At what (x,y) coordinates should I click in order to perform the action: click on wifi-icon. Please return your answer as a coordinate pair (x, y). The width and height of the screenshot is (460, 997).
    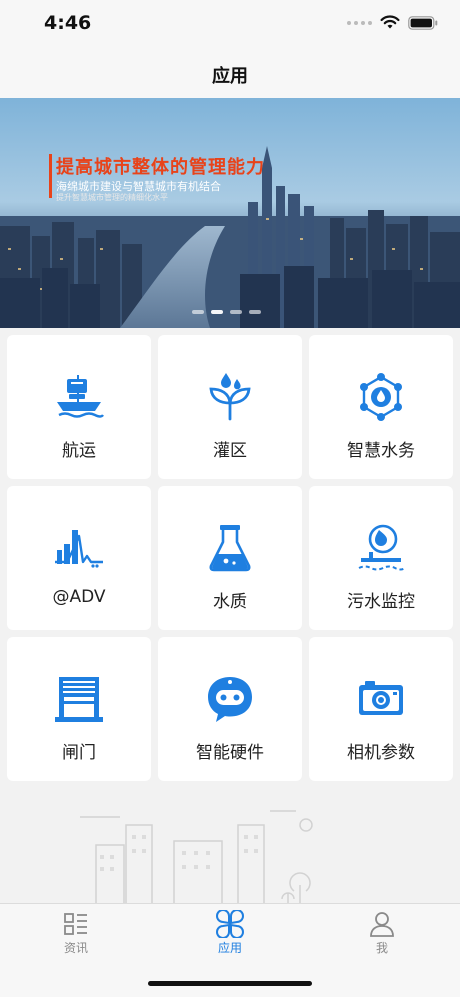
    Looking at the image, I should click on (390, 22).